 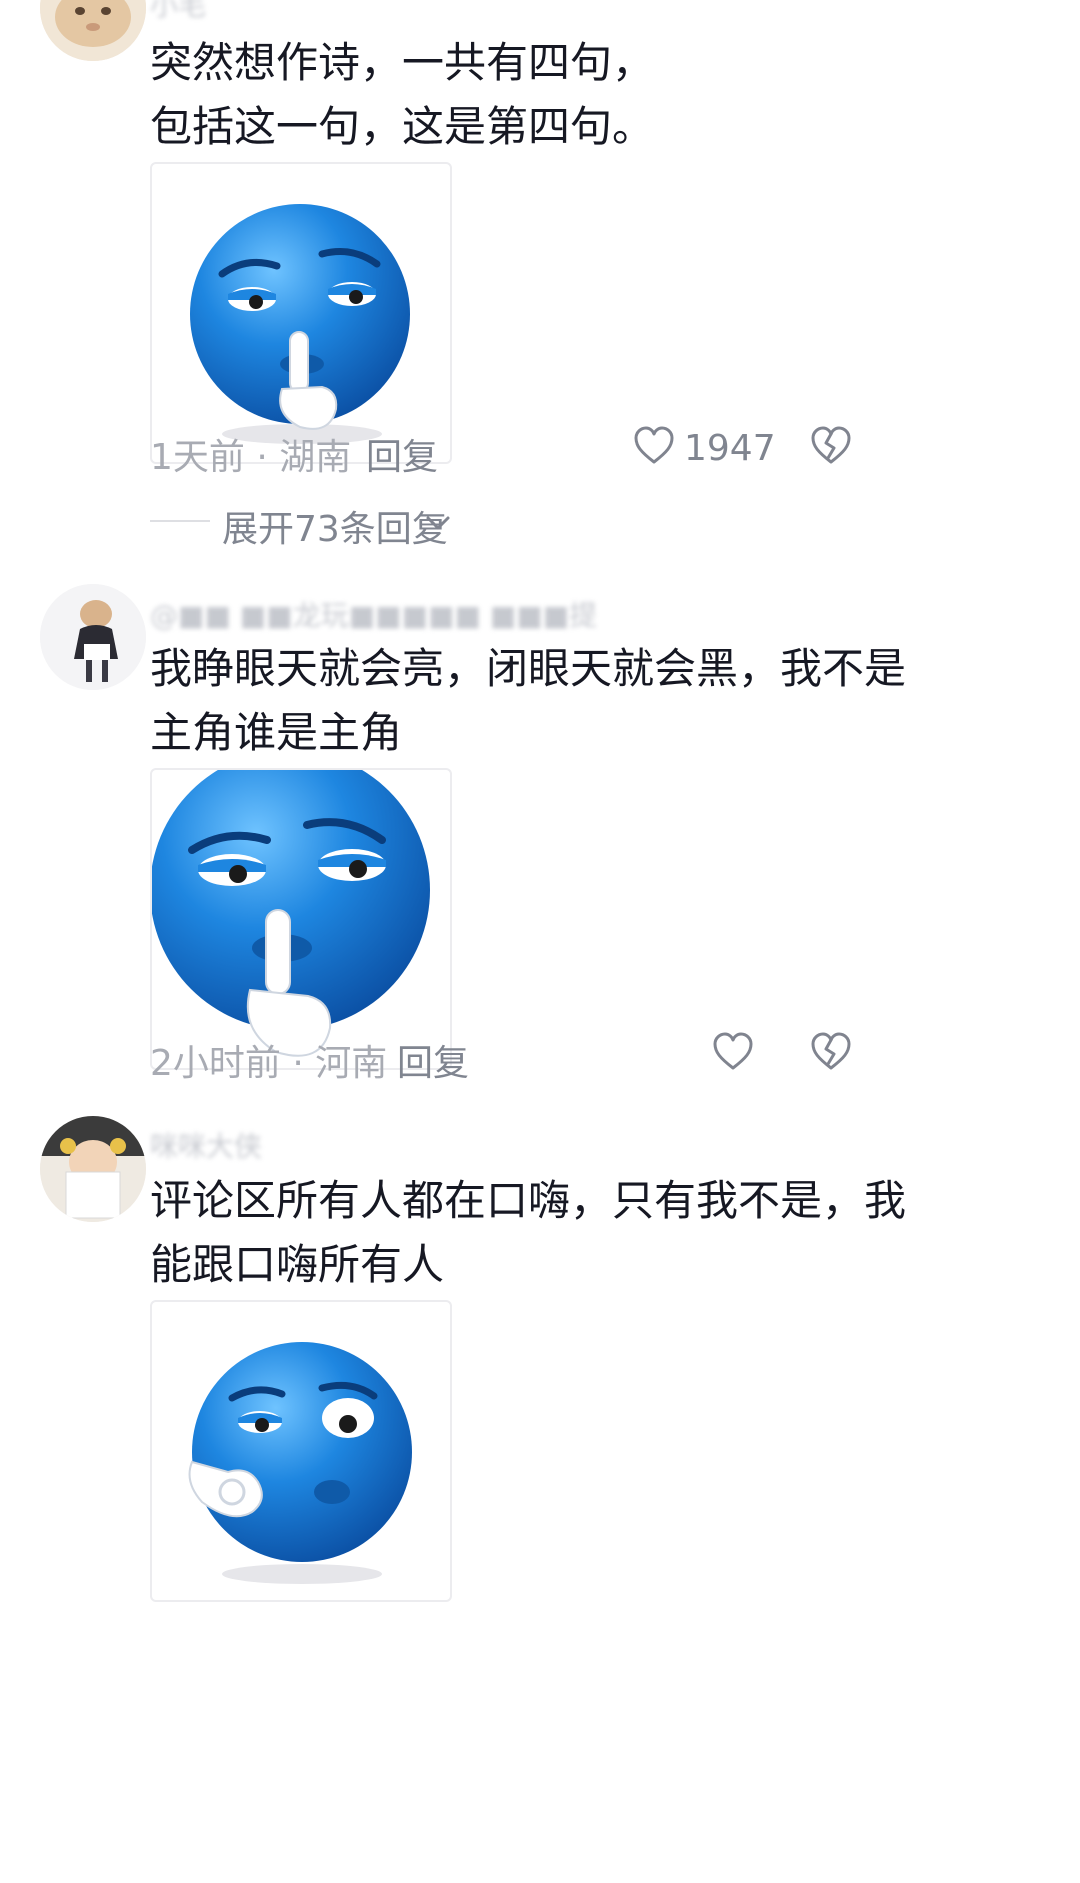 I want to click on like-count: 1947, so click(x=730, y=448).